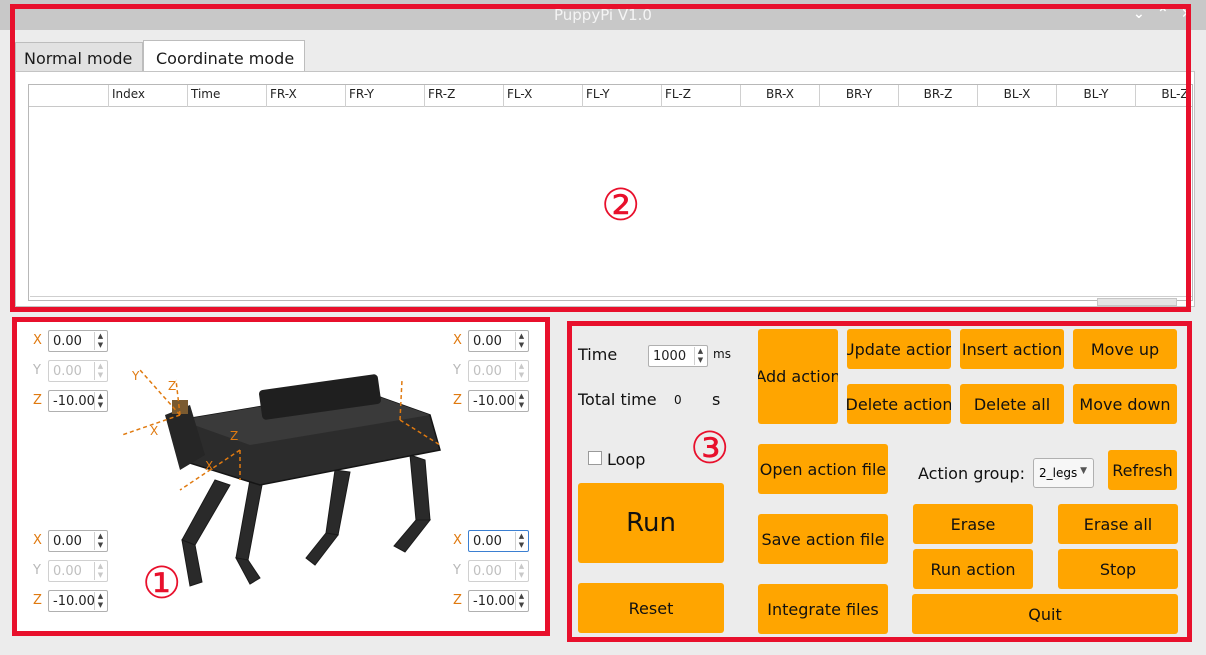 The width and height of the screenshot is (1206, 655). I want to click on annotation-marker-2: ②, so click(621, 205).